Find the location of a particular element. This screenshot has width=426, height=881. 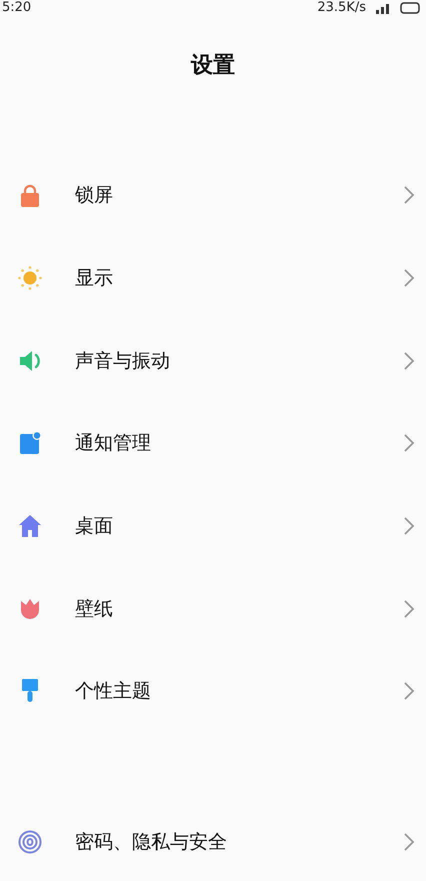

settings-item: 通知管理 is located at coordinates (213, 443).